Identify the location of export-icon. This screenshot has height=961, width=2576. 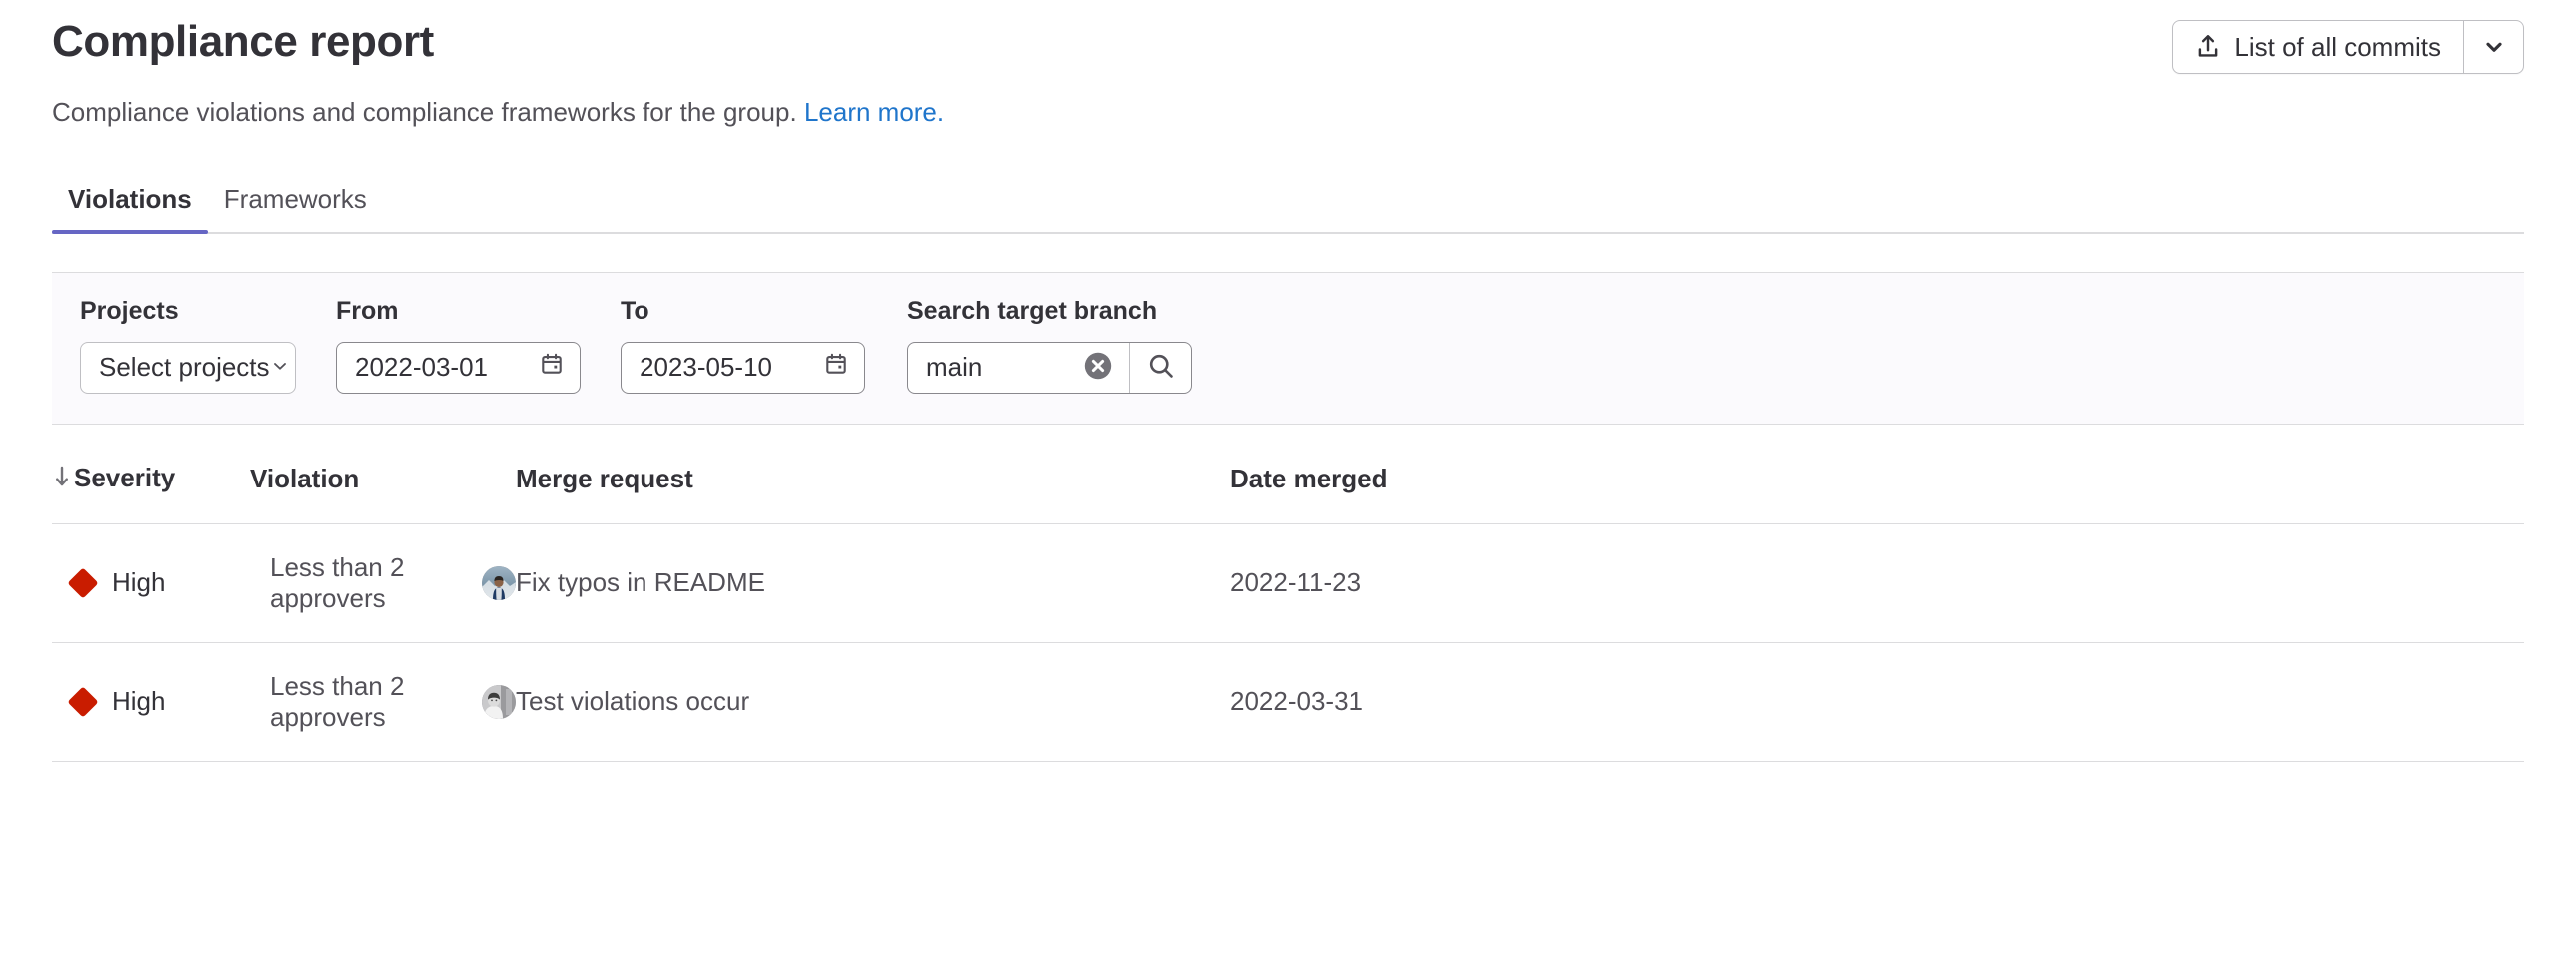
(2208, 47).